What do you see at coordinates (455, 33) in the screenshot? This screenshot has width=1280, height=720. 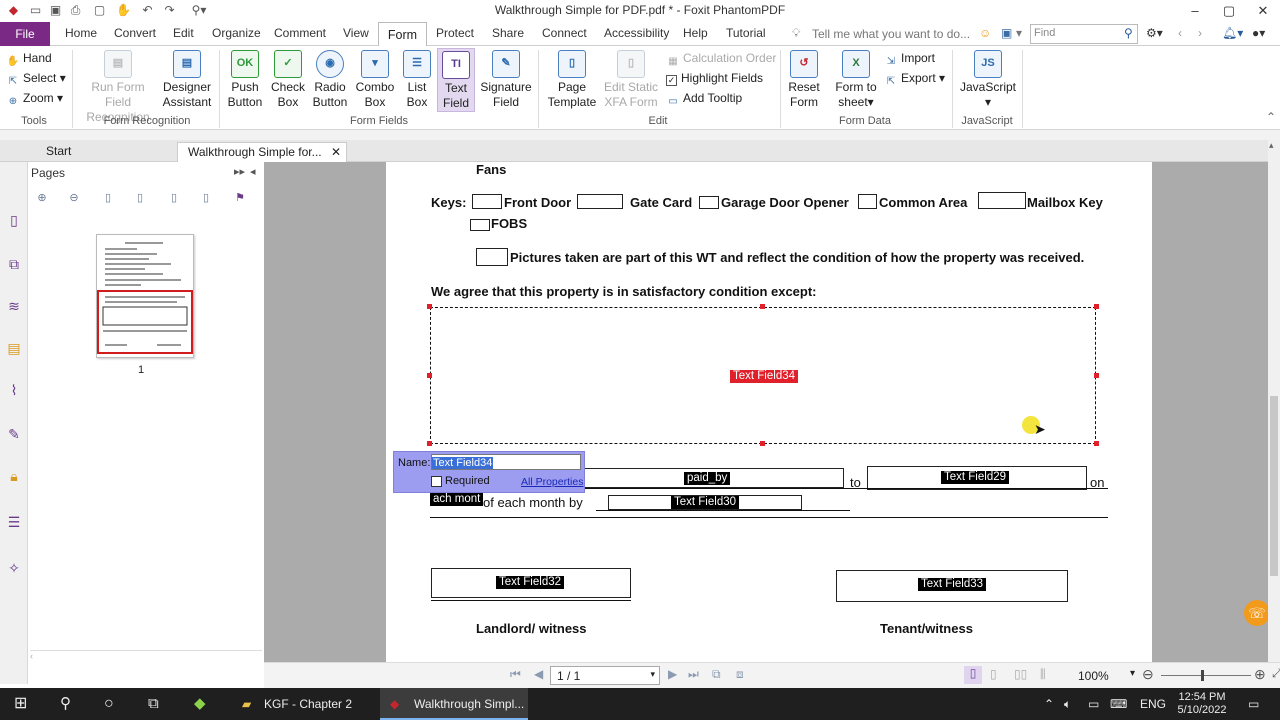 I see `tab-protect: Protect` at bounding box center [455, 33].